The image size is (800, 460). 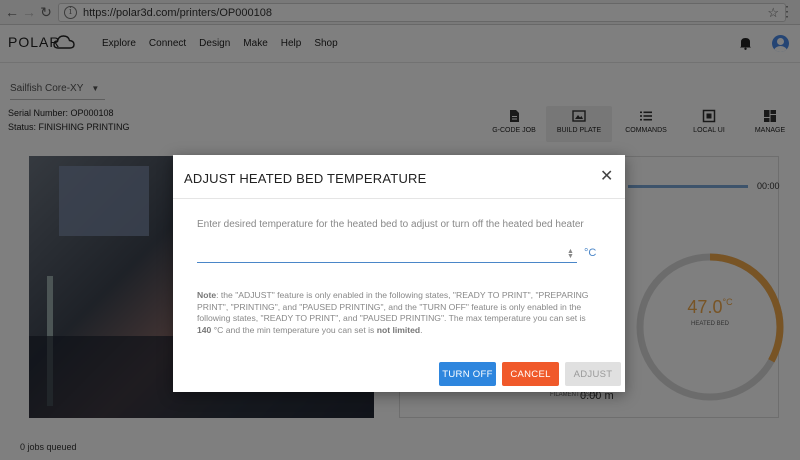 What do you see at coordinates (590, 253) in the screenshot?
I see `temperature-unit: °C` at bounding box center [590, 253].